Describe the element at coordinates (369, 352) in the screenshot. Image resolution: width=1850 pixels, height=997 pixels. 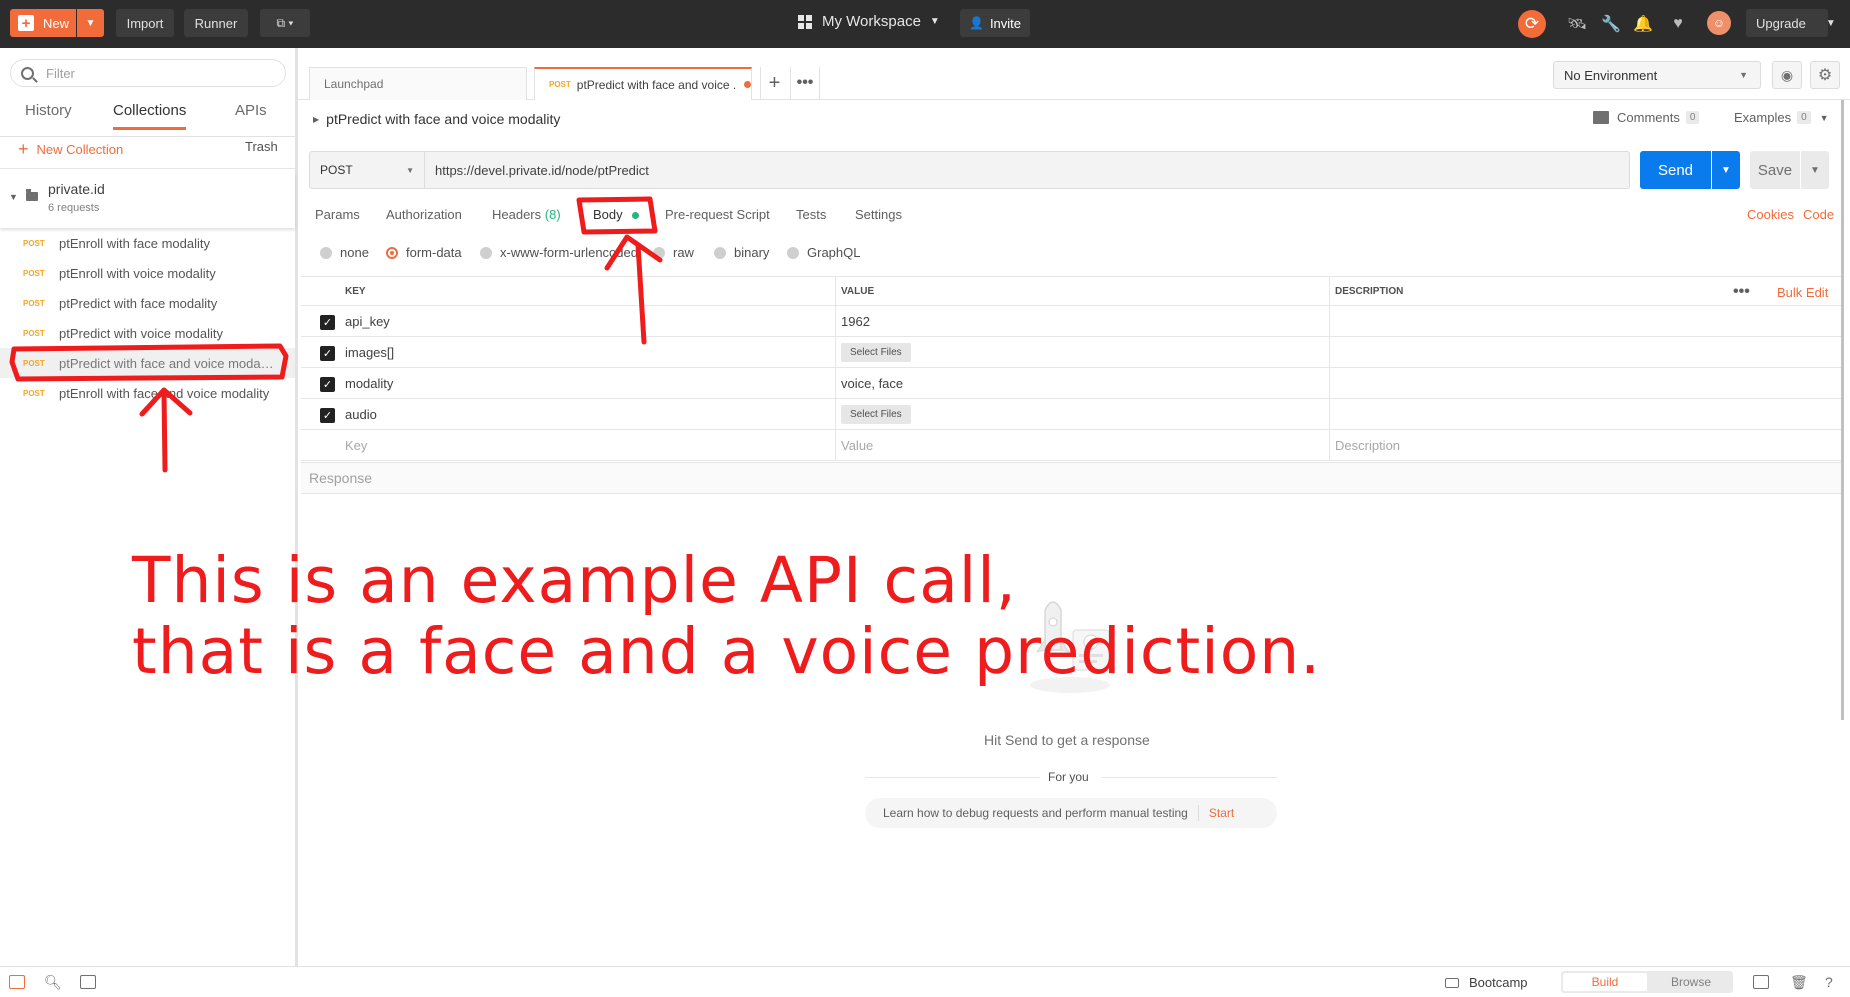
I see `key-cell: images[]` at that location.